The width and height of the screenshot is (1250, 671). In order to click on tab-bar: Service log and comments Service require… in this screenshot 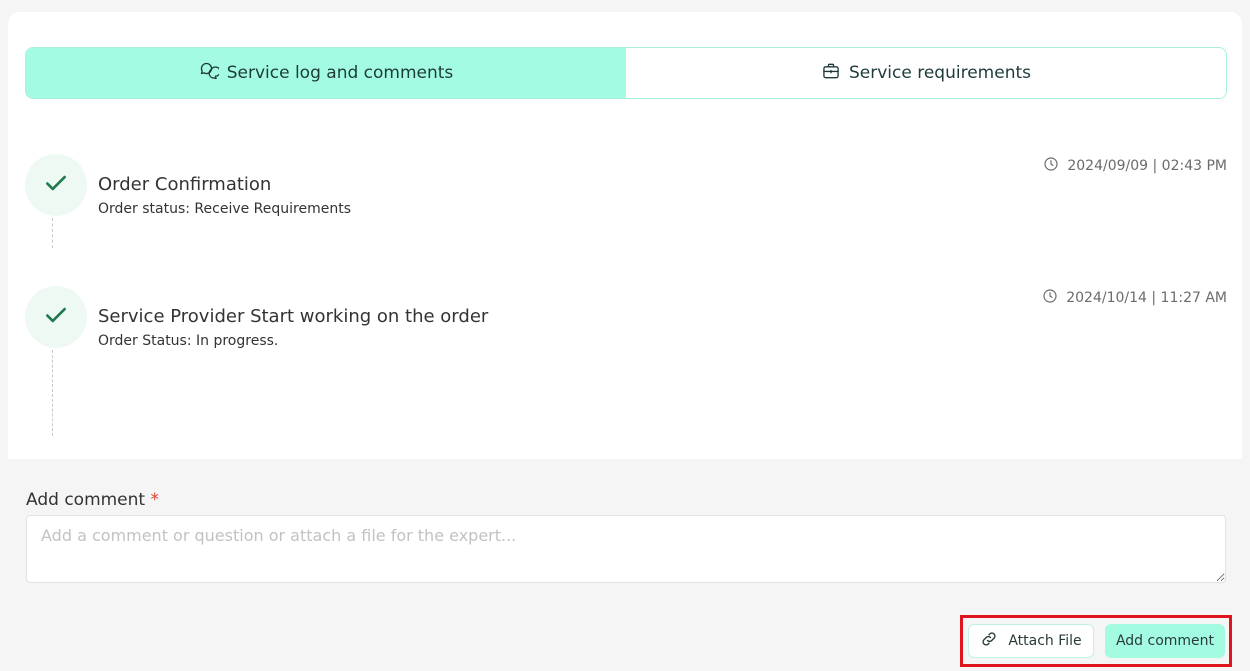, I will do `click(626, 73)`.